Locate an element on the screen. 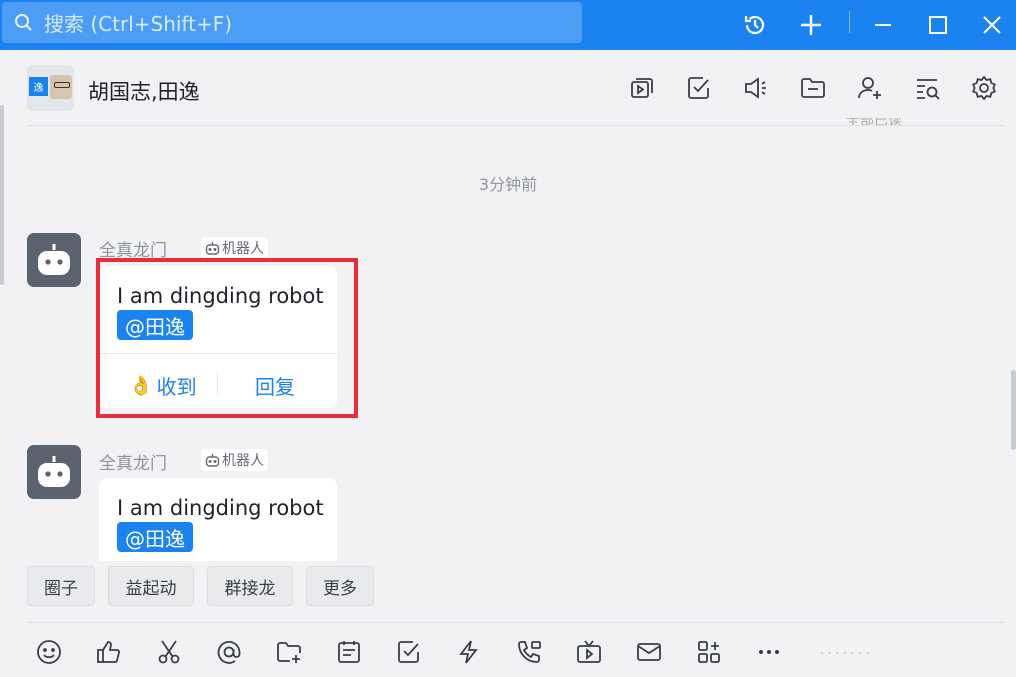 The image size is (1016, 677). history-icon is located at coordinates (755, 25).